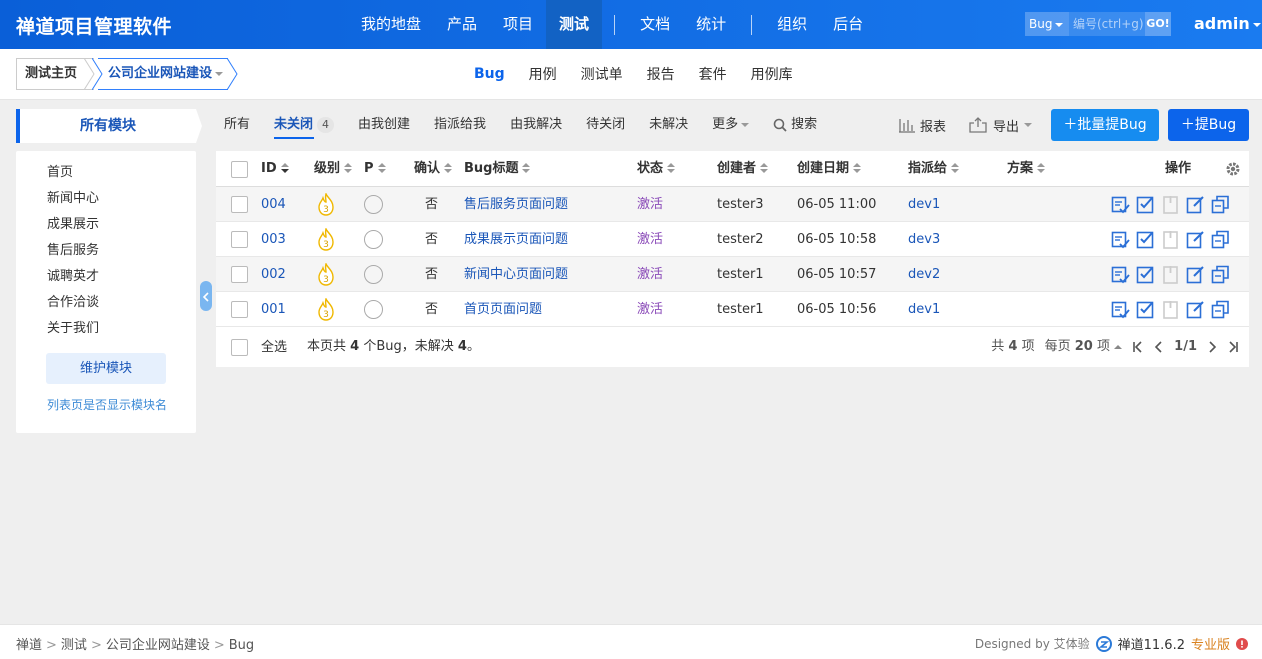 This screenshot has width=1262, height=659. Describe the element at coordinates (55, 74) in the screenshot. I see `breadcrumb-test-home: 测试主页` at that location.